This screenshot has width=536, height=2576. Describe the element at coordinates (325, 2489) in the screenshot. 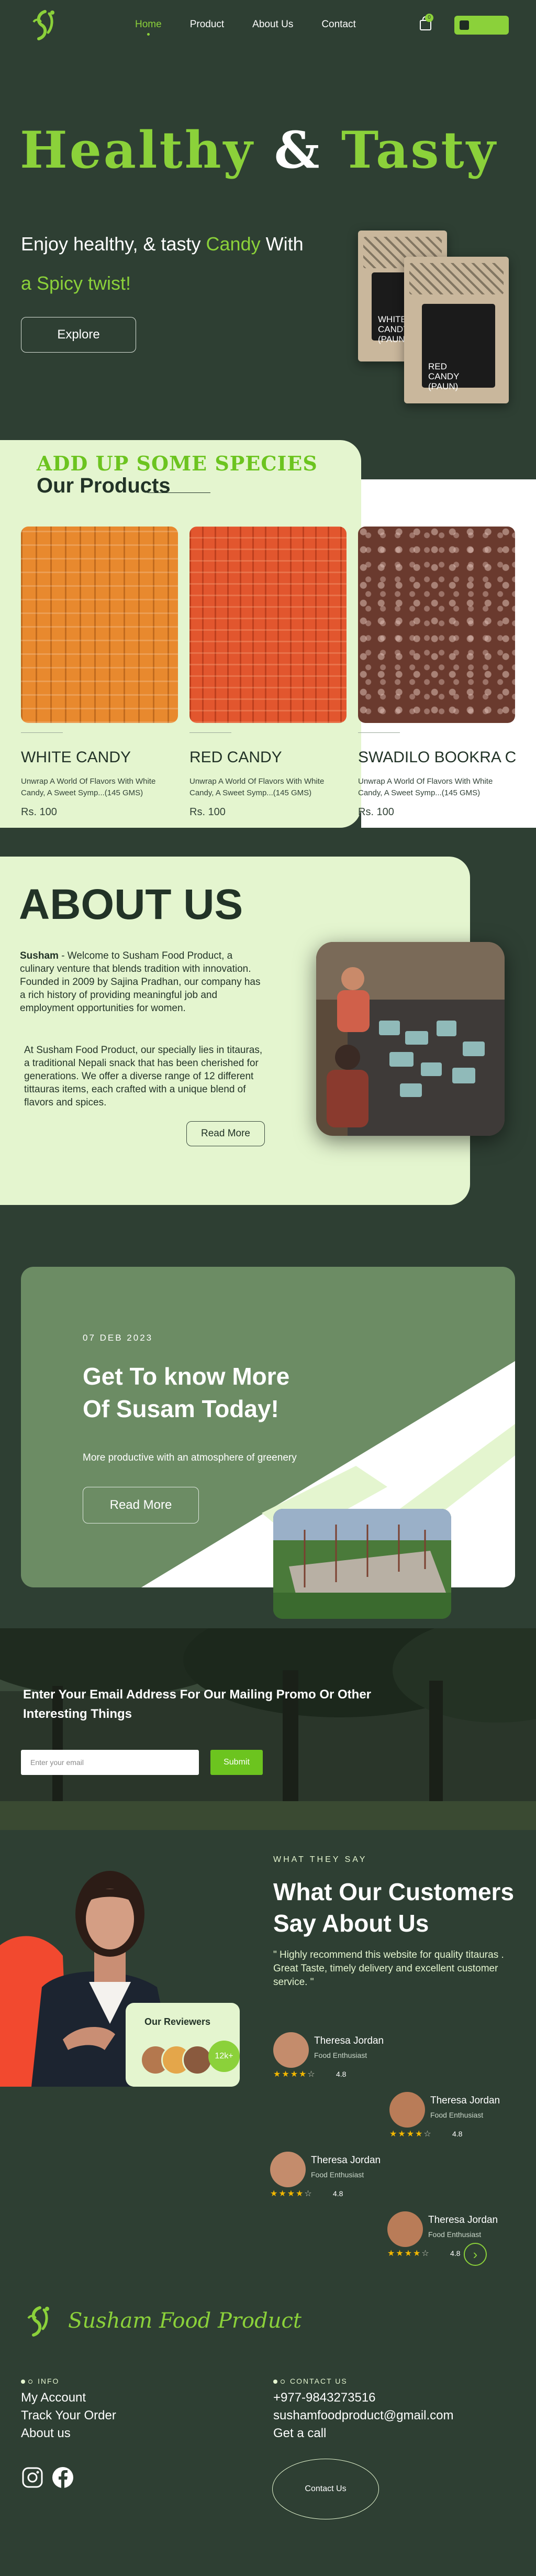

I see `contact-us-button: Contact Us` at that location.